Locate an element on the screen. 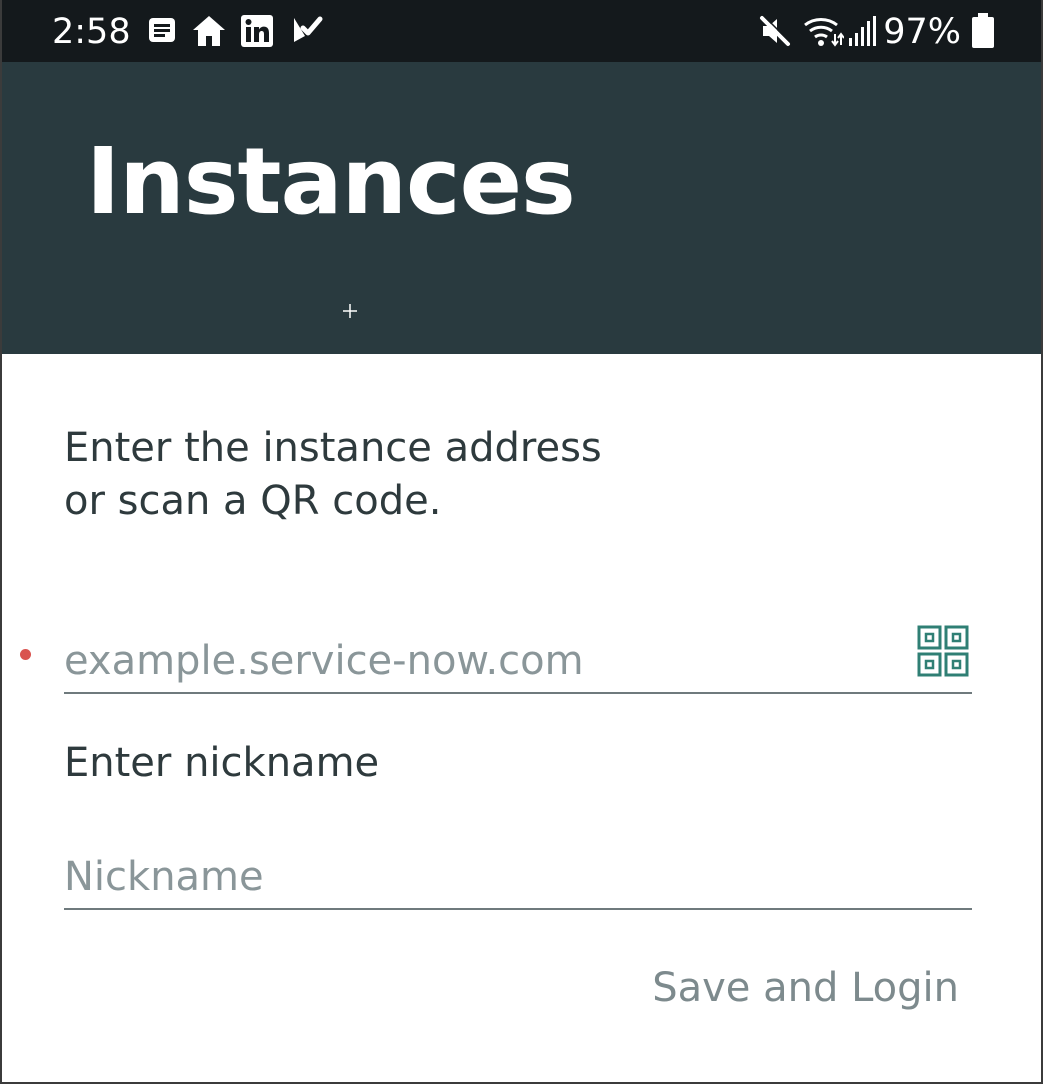 This screenshot has height=1084, width=1043. instructions-line-2: or scan a QR code. is located at coordinates (253, 501).